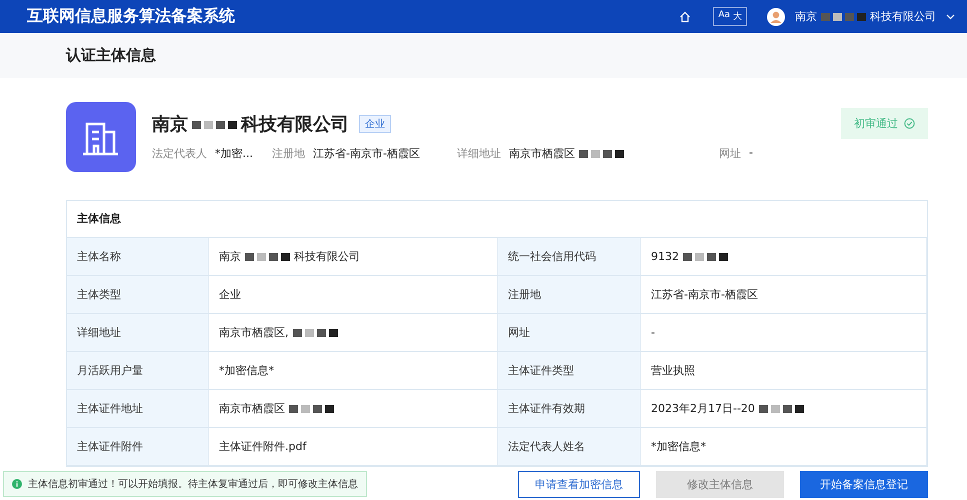  What do you see at coordinates (730, 16) in the screenshot?
I see `font-size-toggle: Aa 大` at bounding box center [730, 16].